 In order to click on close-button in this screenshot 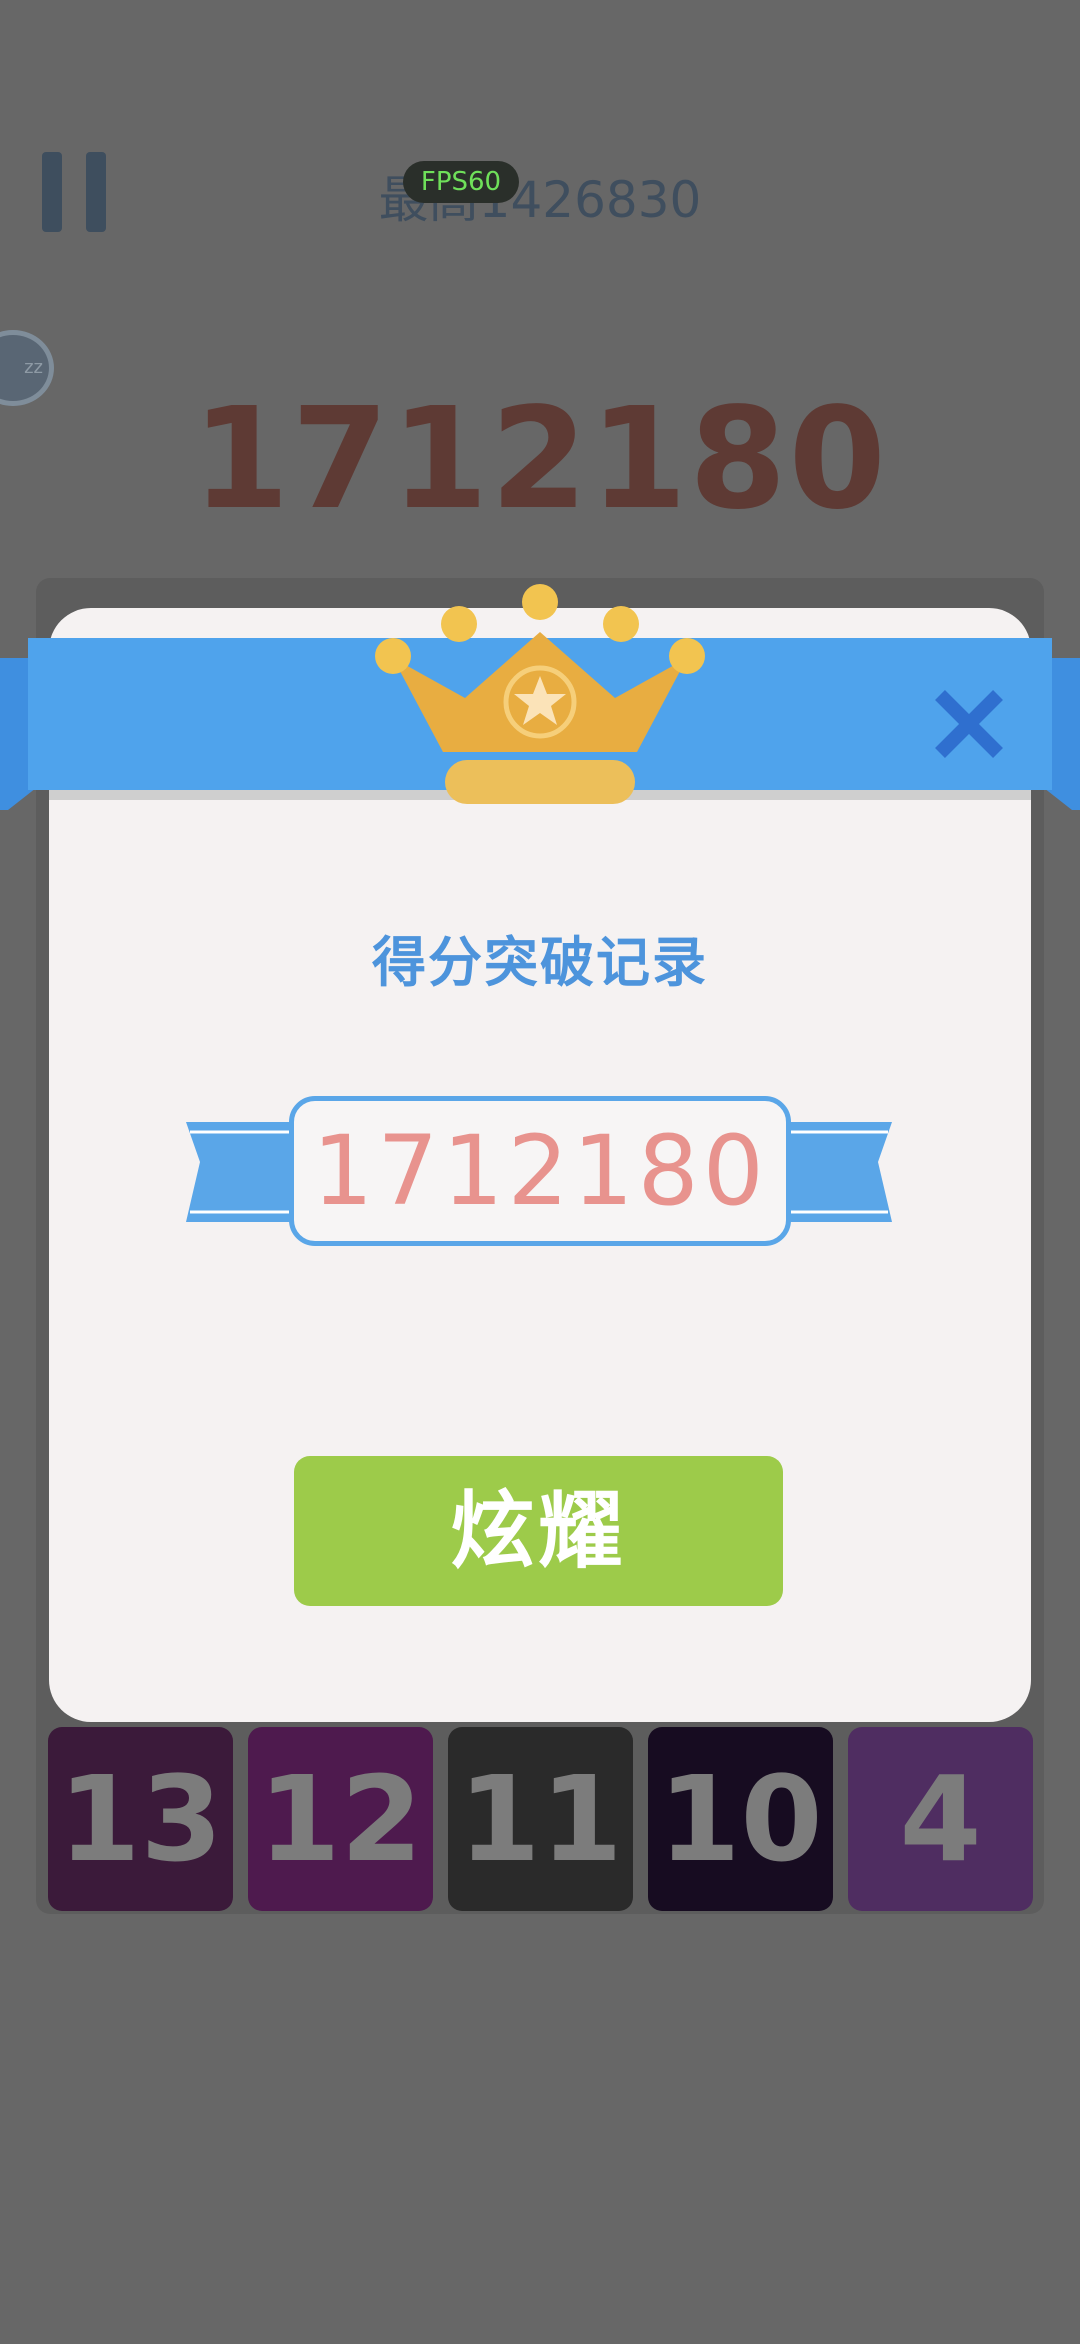, I will do `click(969, 724)`.